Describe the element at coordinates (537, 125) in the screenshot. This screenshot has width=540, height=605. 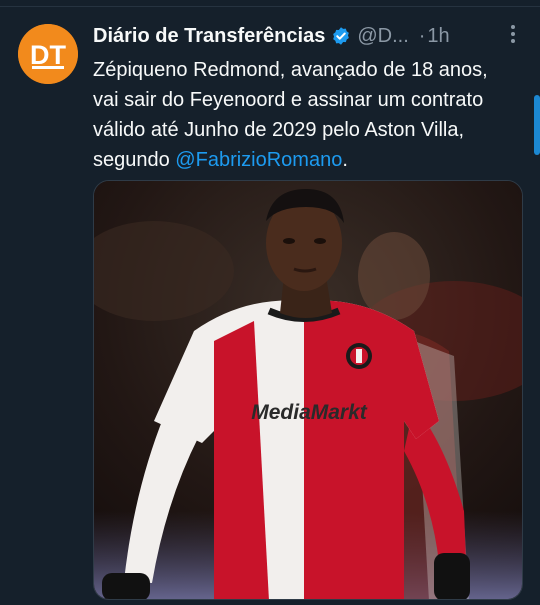
I see `scrollbar` at that location.